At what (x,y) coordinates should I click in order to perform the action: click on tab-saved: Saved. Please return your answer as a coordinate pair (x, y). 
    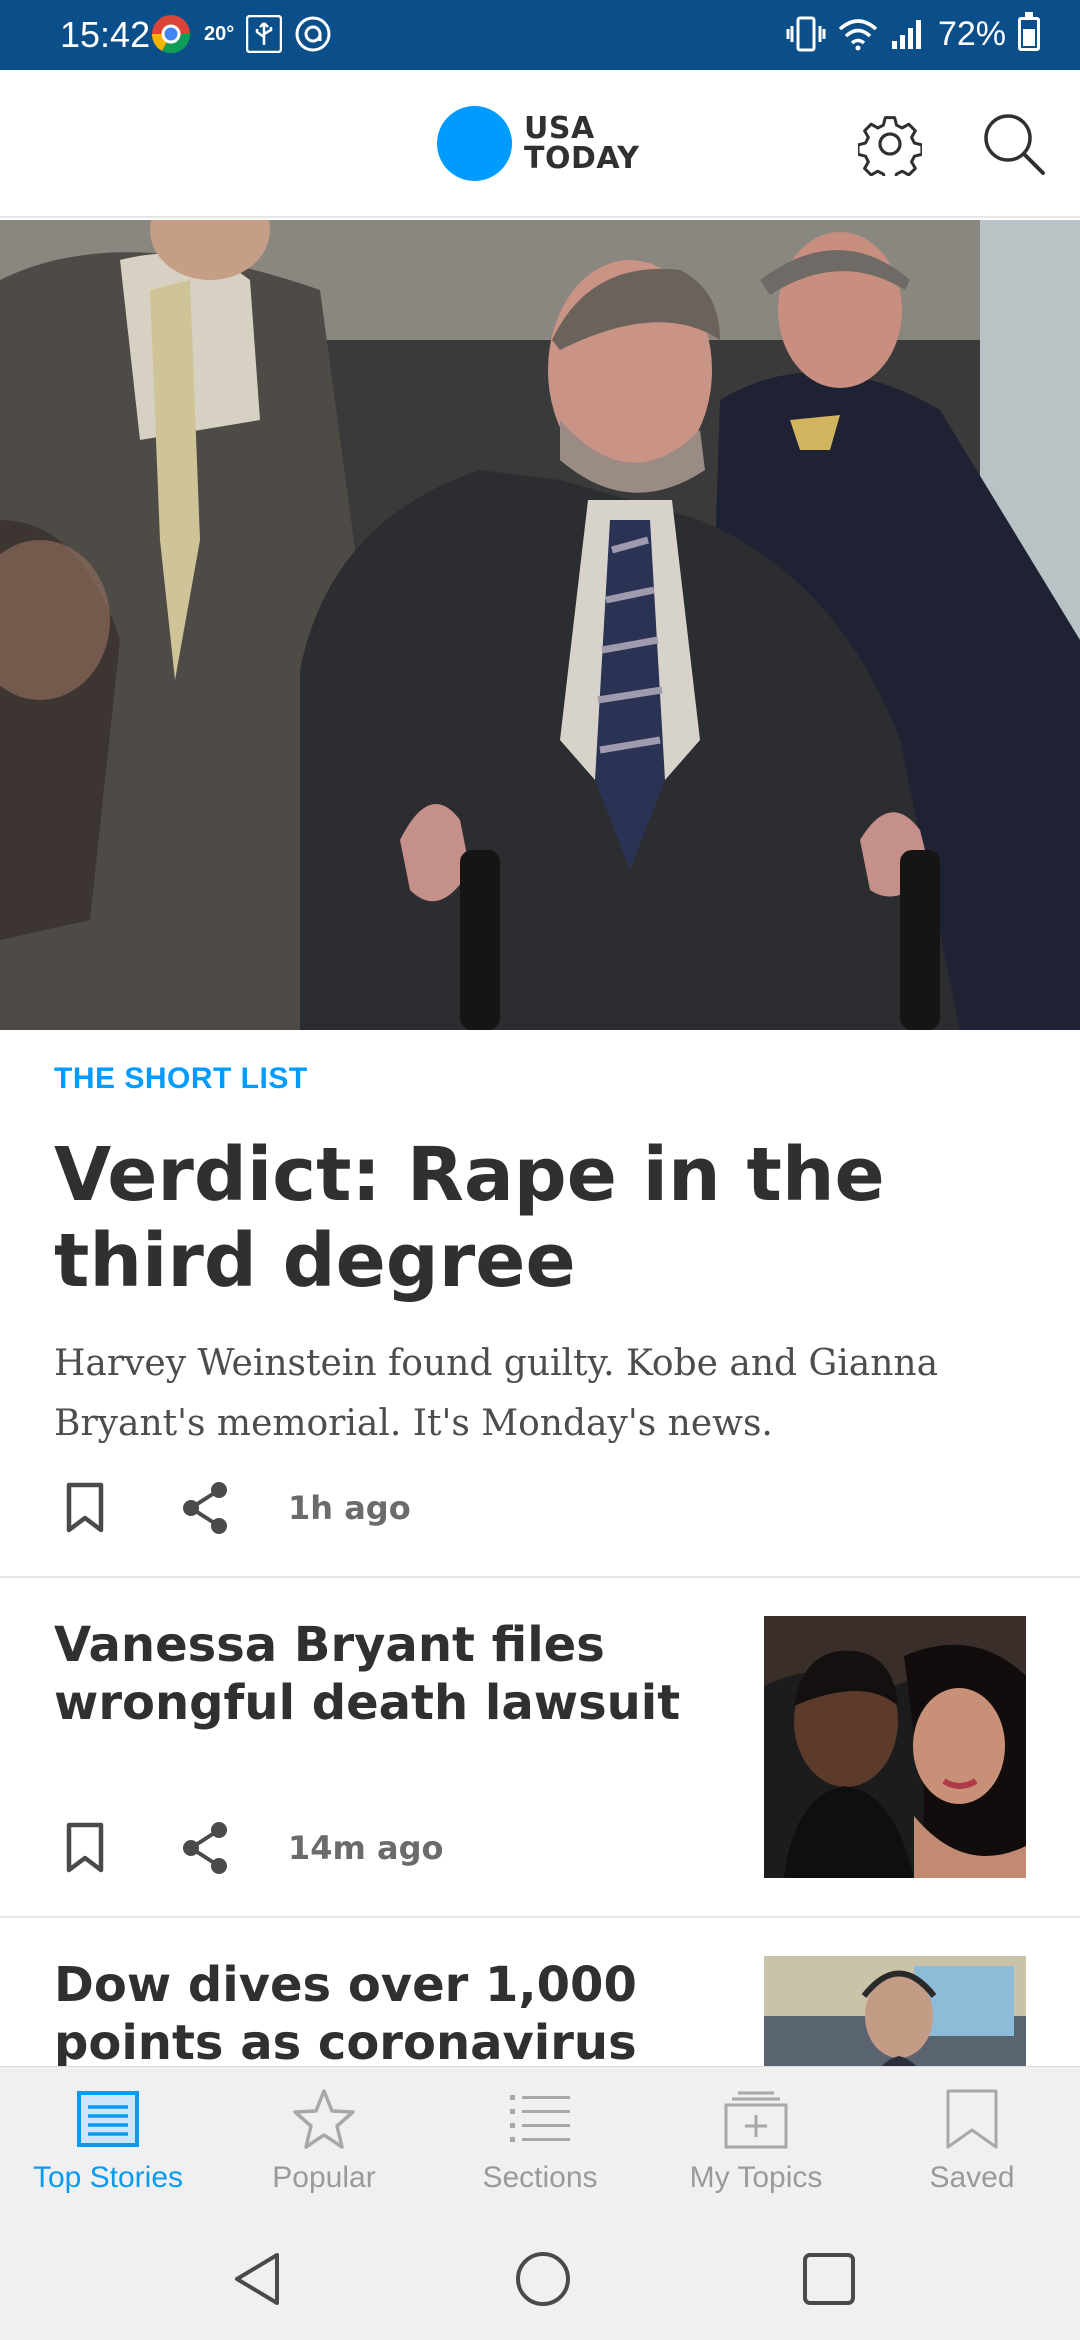
    Looking at the image, I should click on (972, 2143).